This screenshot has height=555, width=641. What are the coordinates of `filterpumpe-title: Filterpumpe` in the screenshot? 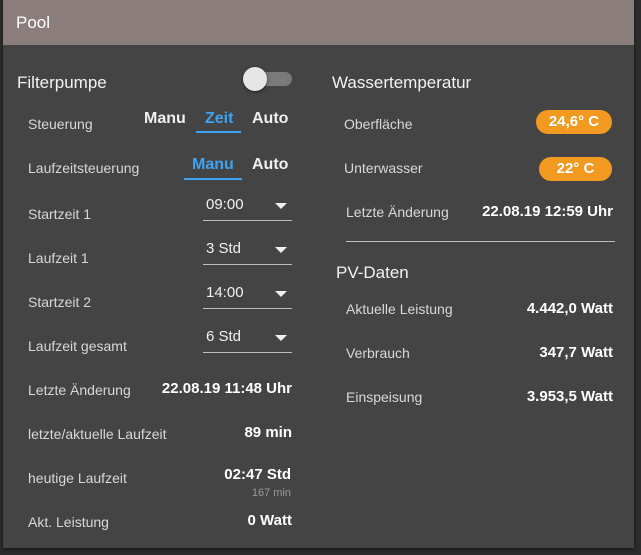 It's located at (62, 82).